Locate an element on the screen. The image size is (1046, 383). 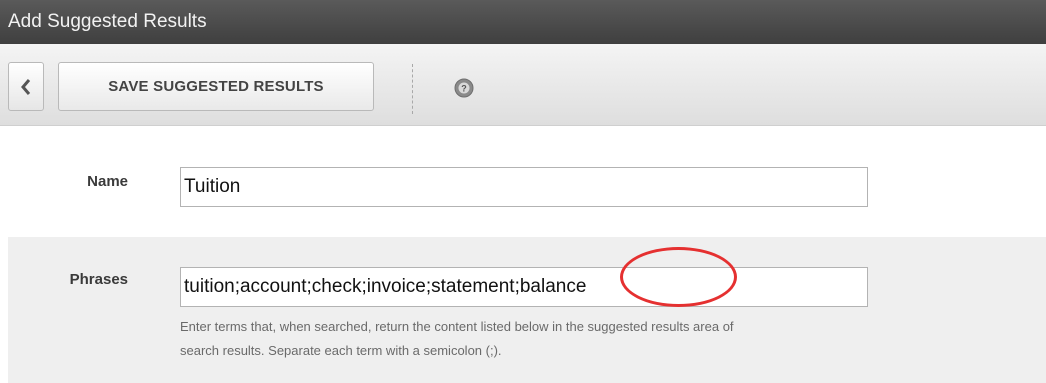
phrases-label: Phrases is located at coordinates (98, 279).